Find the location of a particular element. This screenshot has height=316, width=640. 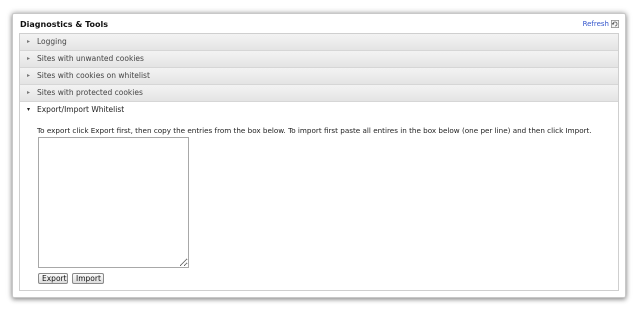

whitelist-textarea is located at coordinates (113, 202).